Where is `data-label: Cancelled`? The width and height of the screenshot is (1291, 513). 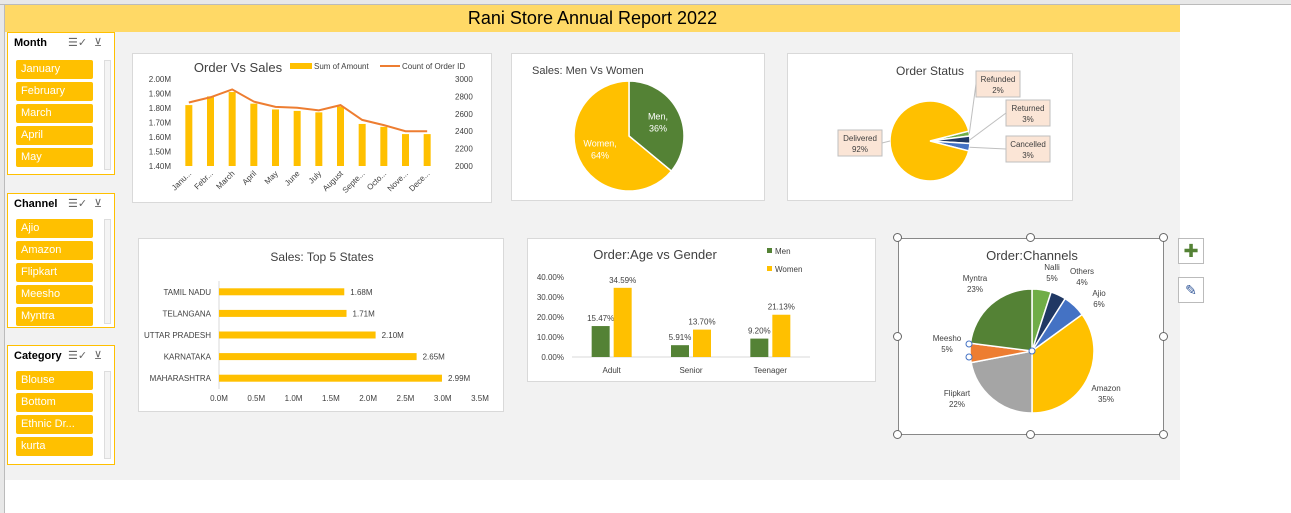 data-label: Cancelled is located at coordinates (1028, 144).